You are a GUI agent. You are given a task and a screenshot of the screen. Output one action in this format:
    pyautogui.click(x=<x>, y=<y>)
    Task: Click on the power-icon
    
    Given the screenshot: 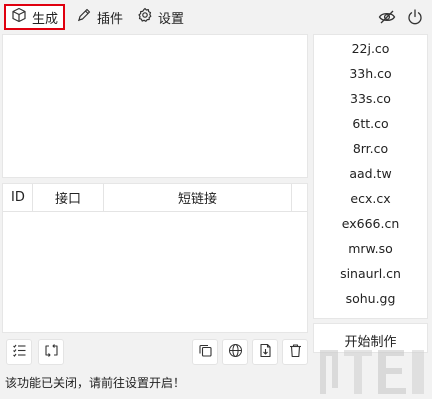 What is the action you would take?
    pyautogui.click(x=415, y=17)
    